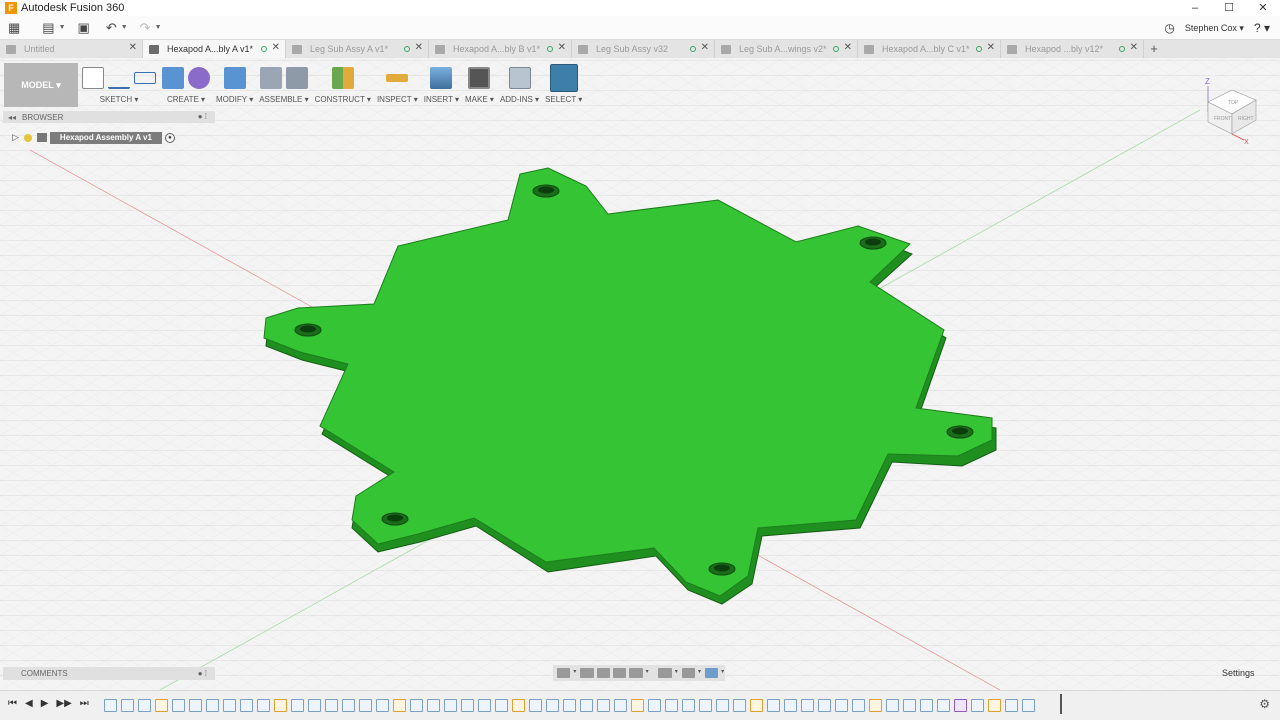  I want to click on undo-icon: ↶, so click(111, 28).